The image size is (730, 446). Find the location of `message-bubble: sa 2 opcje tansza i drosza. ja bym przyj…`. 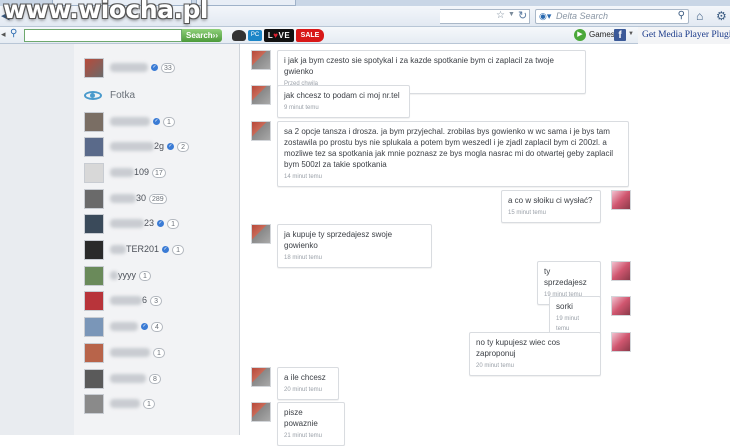

message-bubble: sa 2 opcje tansza i drosza. ja bym przyj… is located at coordinates (453, 154).